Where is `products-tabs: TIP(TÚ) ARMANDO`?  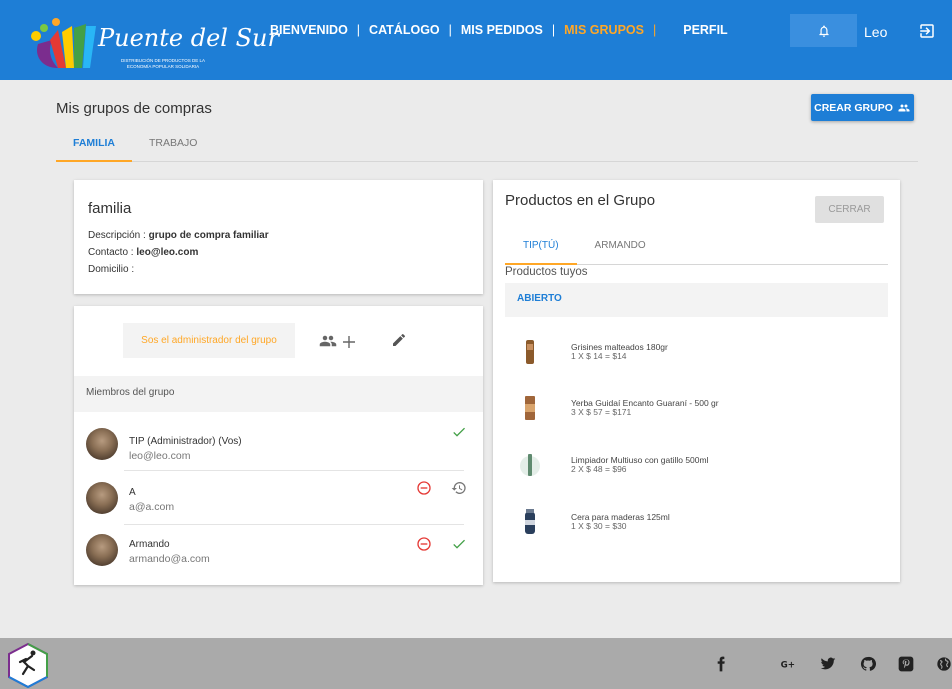
products-tabs: TIP(TÚ) ARMANDO is located at coordinates (696, 249).